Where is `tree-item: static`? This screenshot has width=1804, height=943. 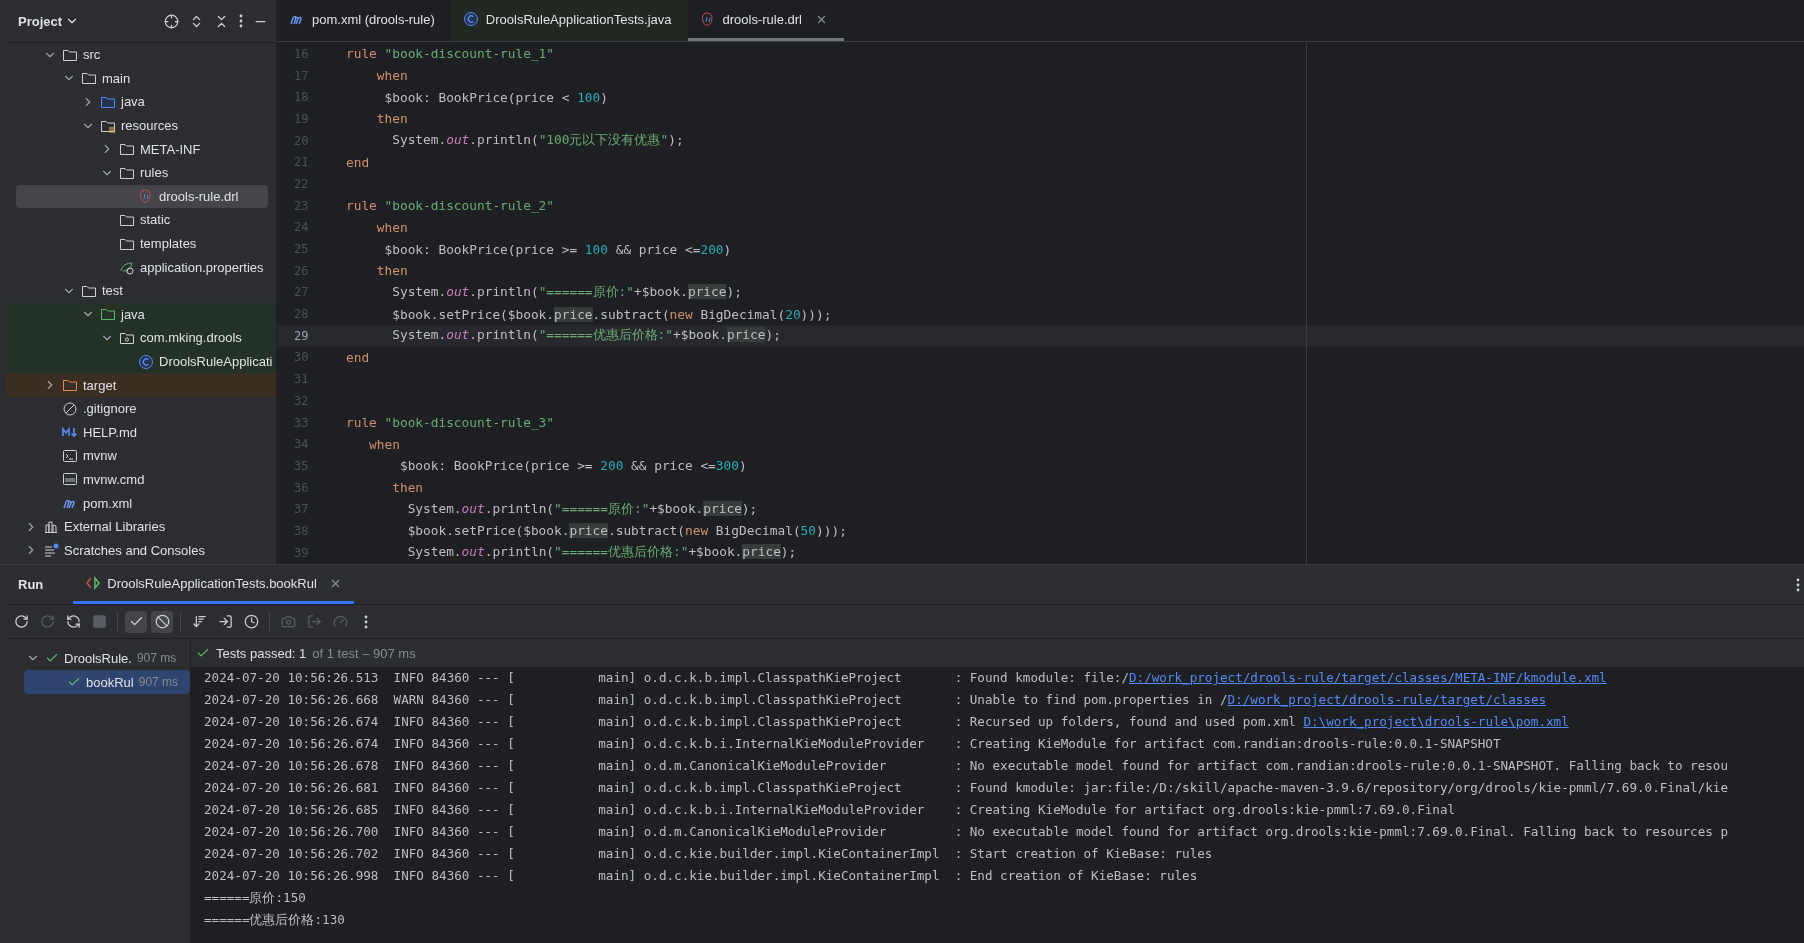 tree-item: static is located at coordinates (141, 220).